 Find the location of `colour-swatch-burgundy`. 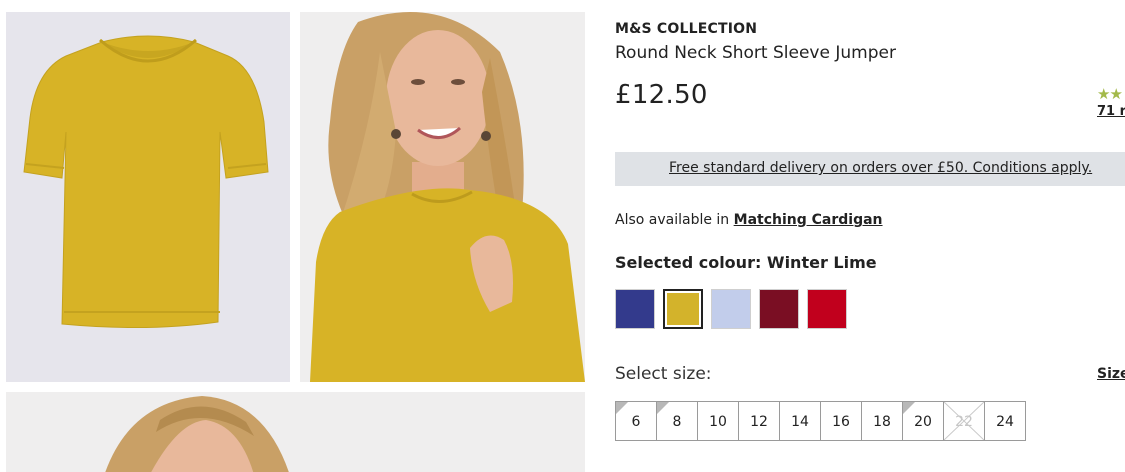

colour-swatch-burgundy is located at coordinates (779, 309).